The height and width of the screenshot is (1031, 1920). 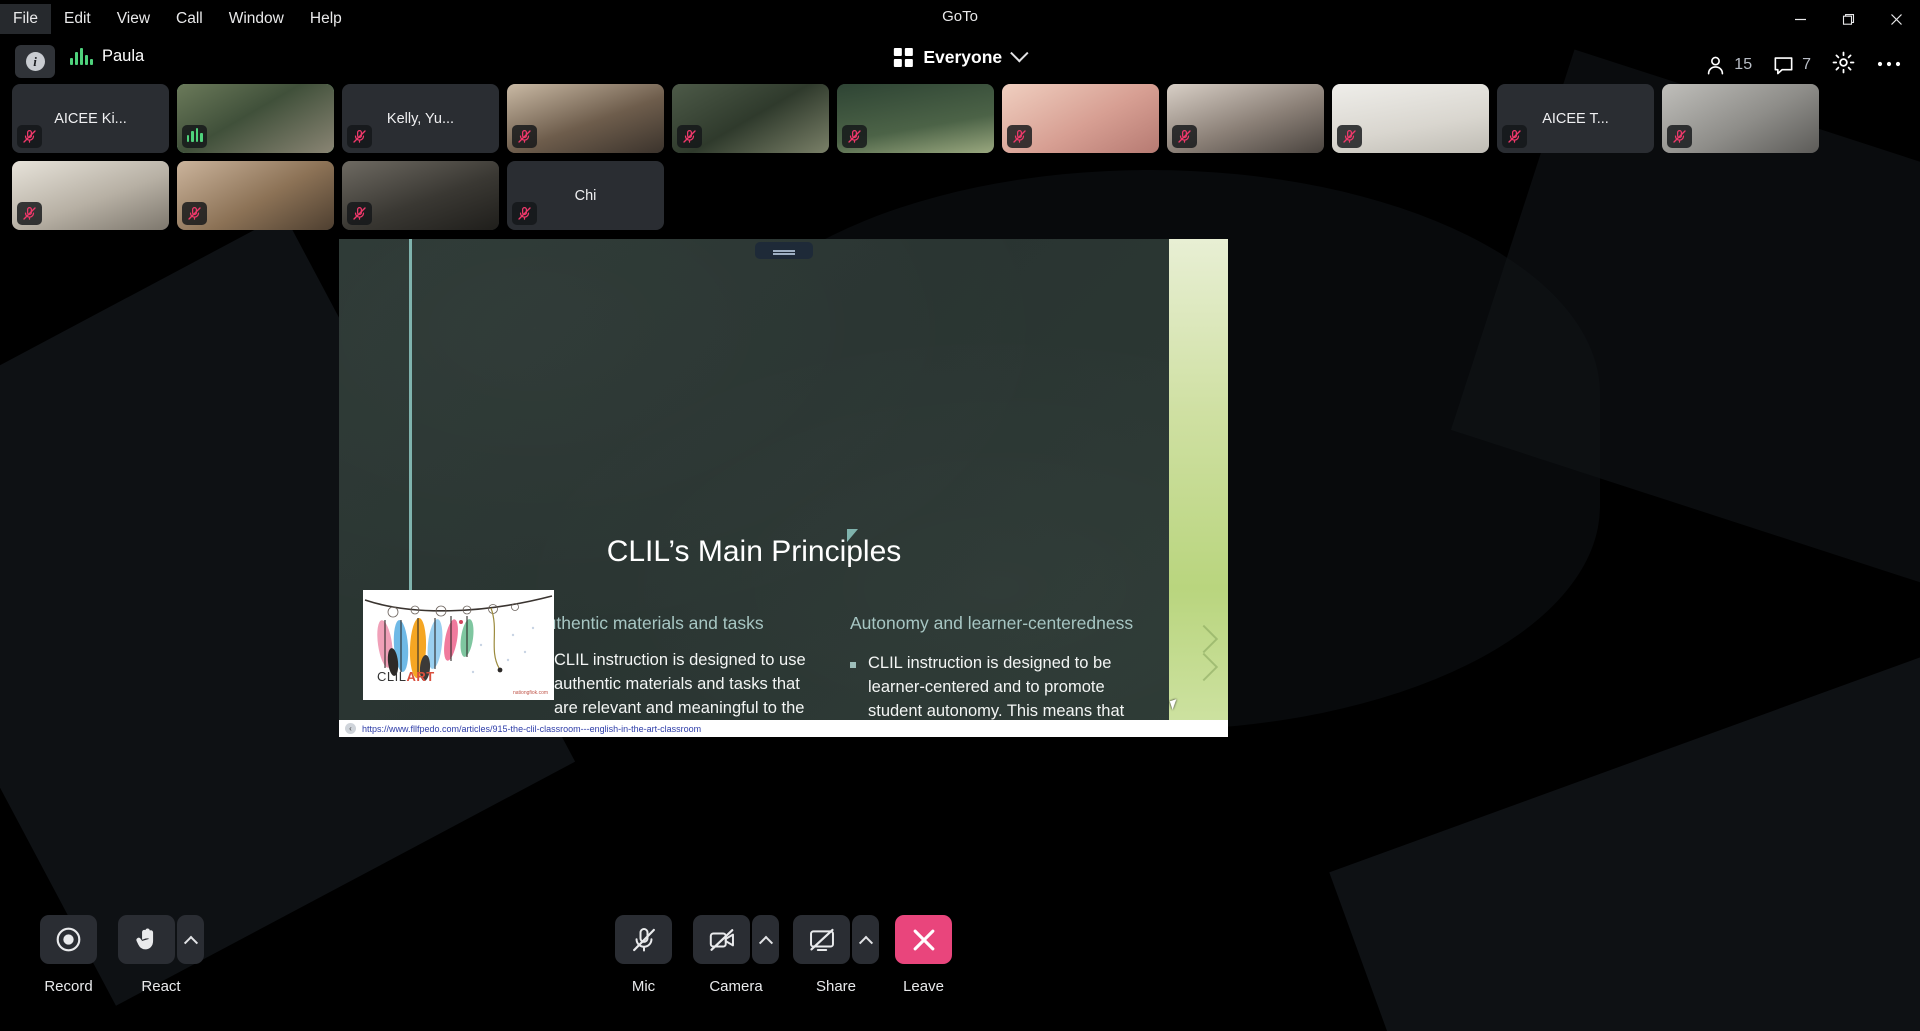 I want to click on menu-item-call: Call, so click(x=189, y=19).